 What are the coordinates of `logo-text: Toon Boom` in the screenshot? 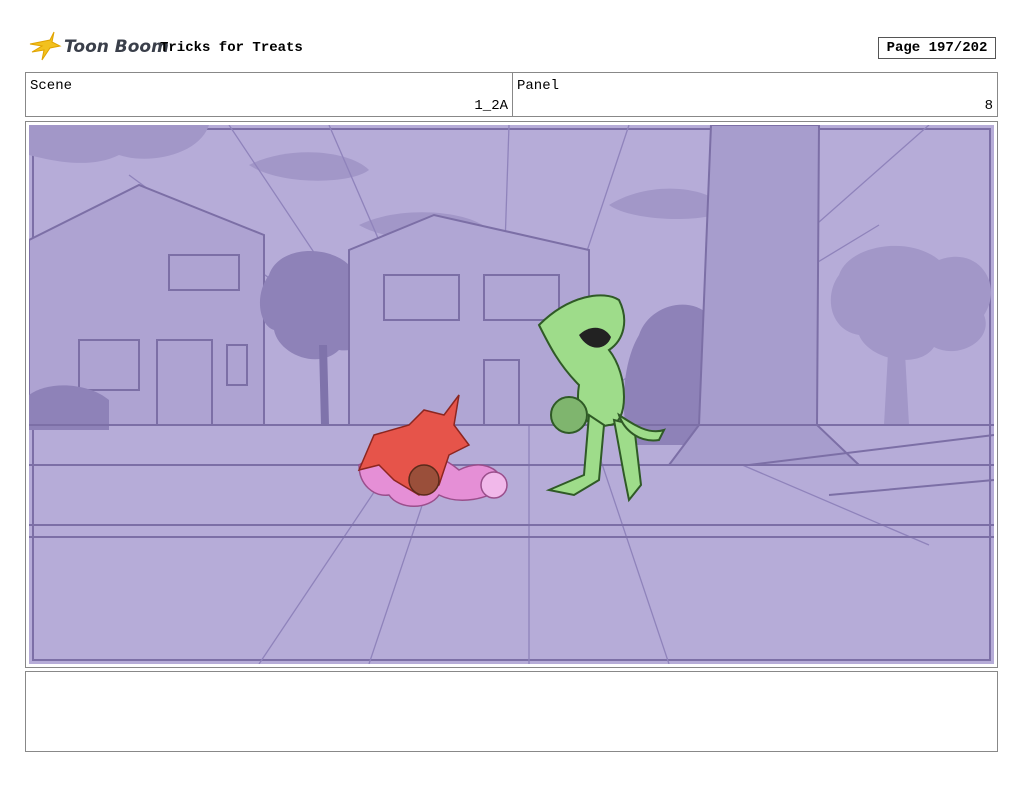 It's located at (116, 47).